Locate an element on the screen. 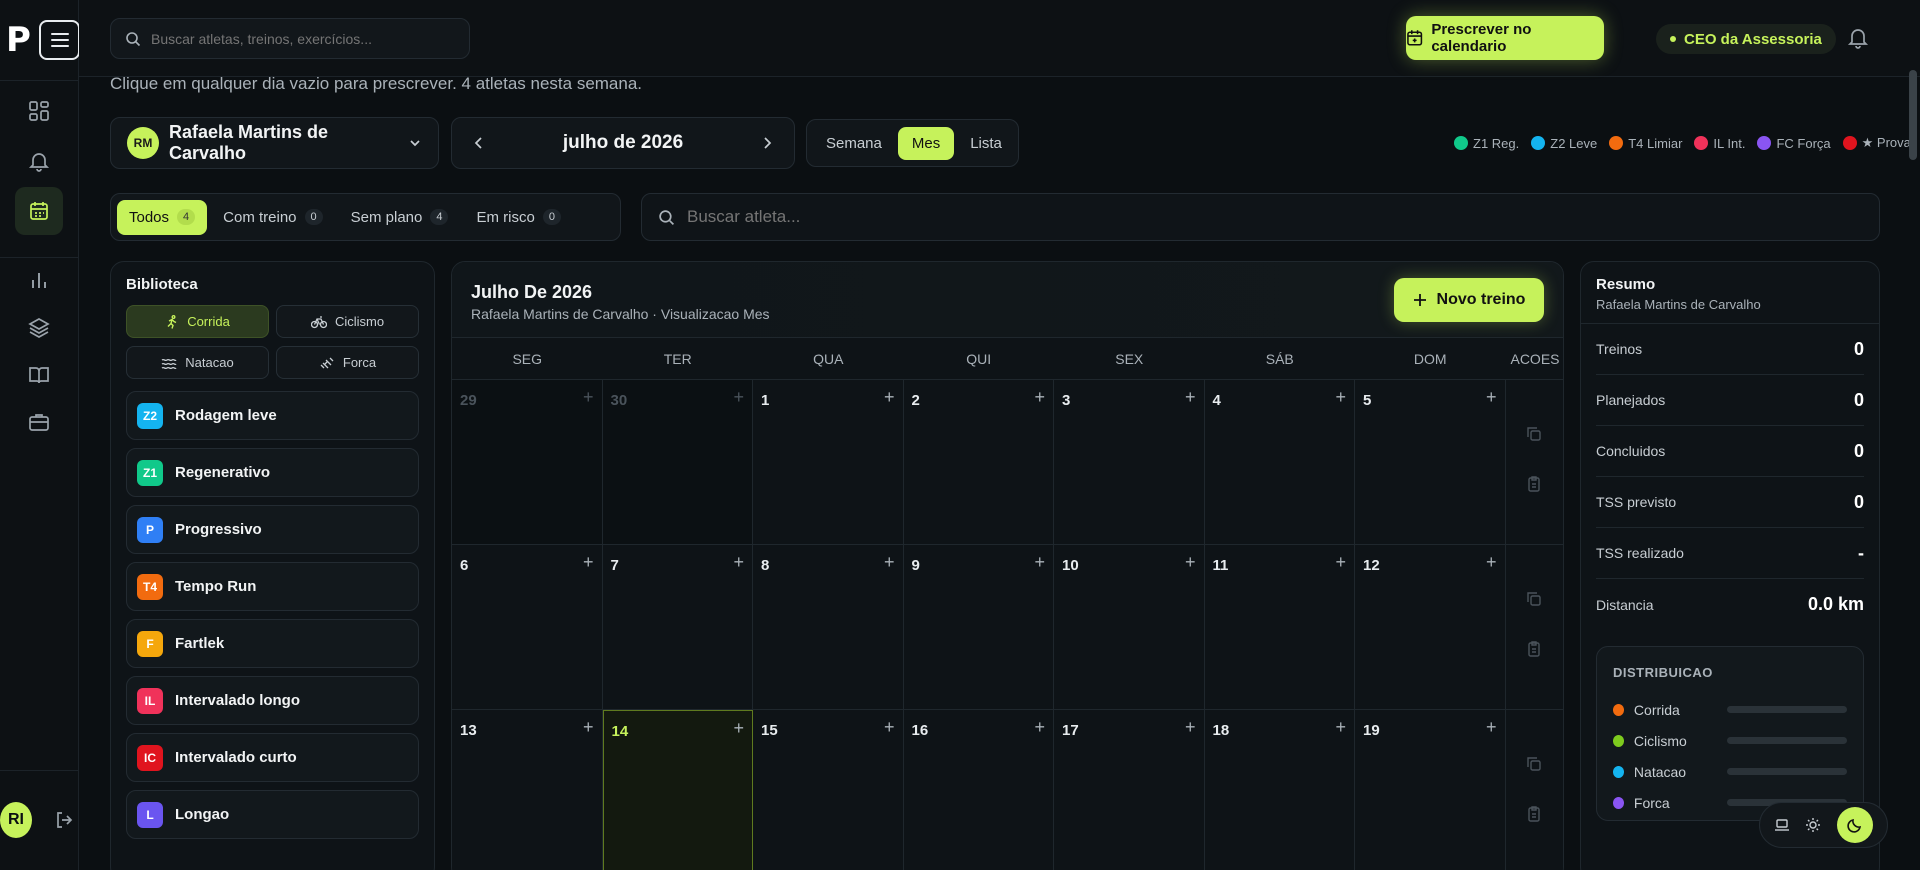  view-month-tab: Mes is located at coordinates (926, 143).